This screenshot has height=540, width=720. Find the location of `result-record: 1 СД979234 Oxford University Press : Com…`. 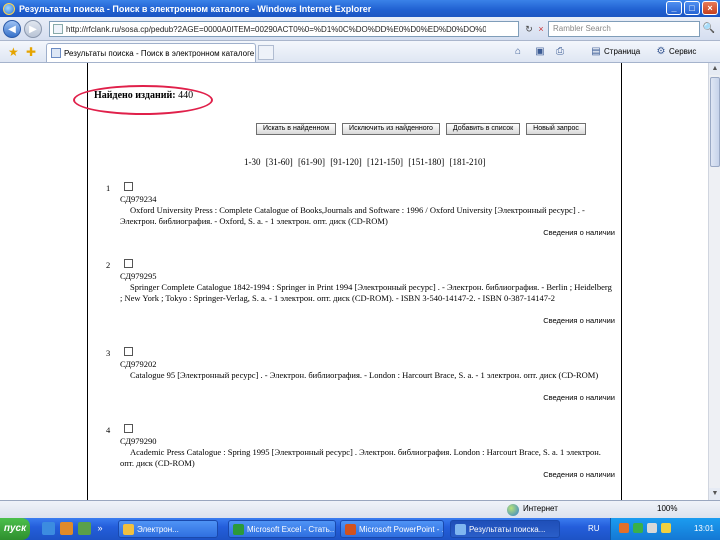

result-record: 1 СД979234 Oxford University Press : Com… is located at coordinates (357, 213).